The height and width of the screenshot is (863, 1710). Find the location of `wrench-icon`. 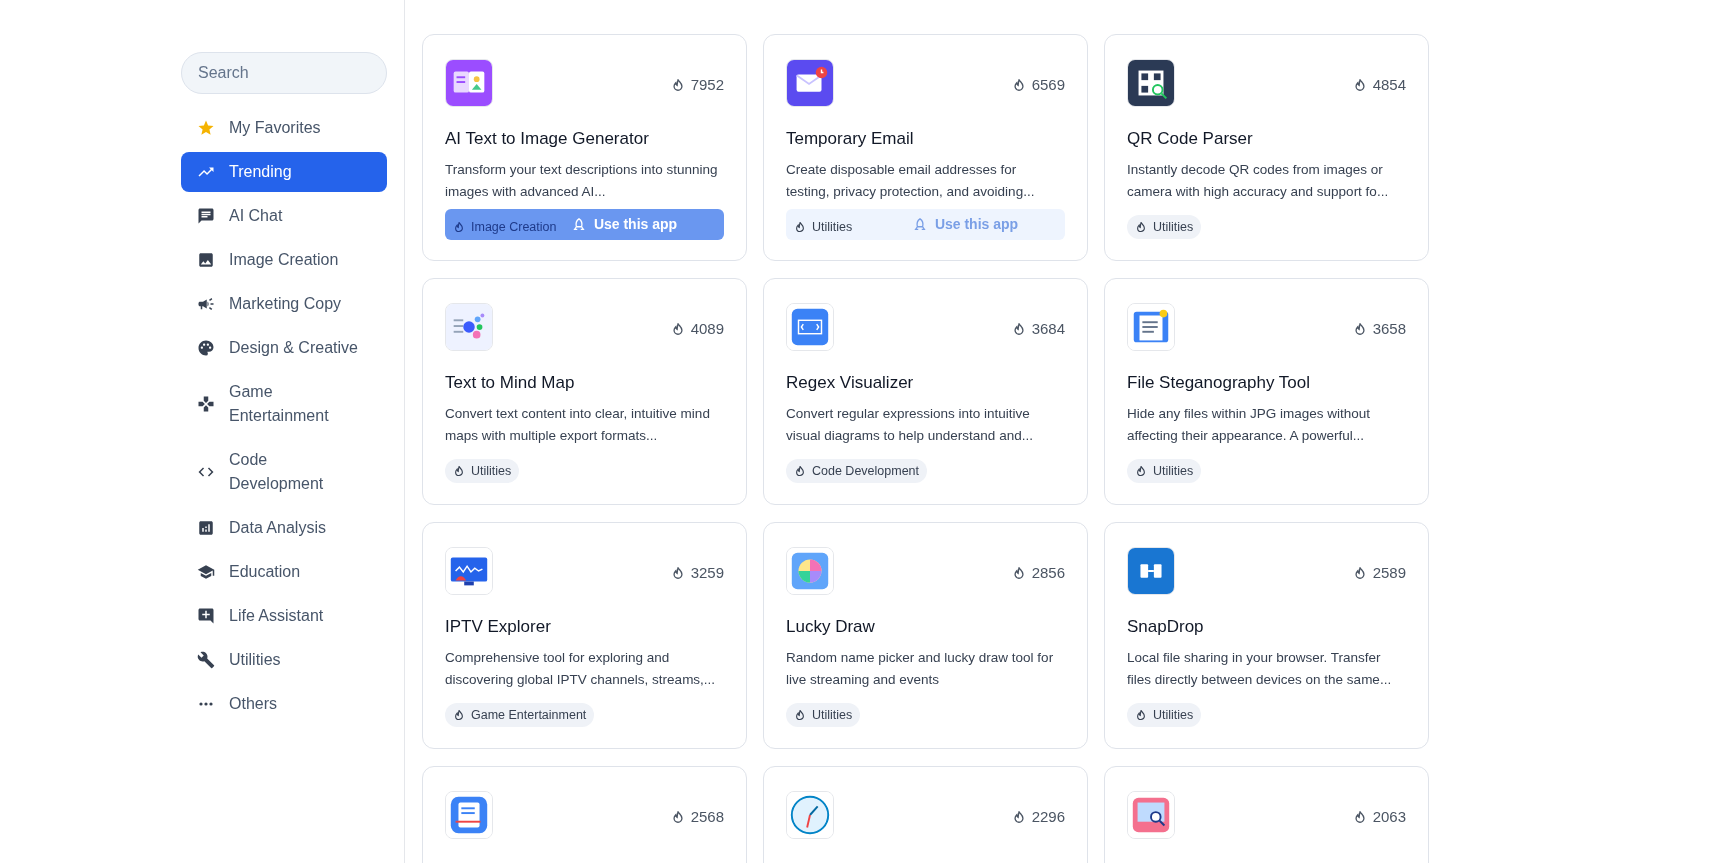

wrench-icon is located at coordinates (206, 660).